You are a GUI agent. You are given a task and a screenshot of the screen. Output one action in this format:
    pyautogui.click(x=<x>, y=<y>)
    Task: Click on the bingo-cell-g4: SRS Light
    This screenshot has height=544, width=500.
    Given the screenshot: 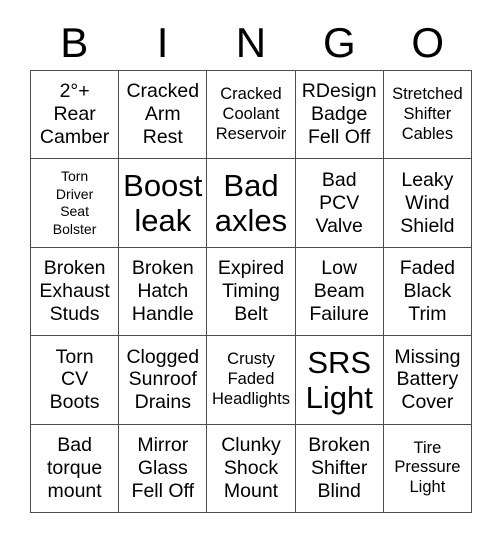 What is the action you would take?
    pyautogui.click(x=339, y=380)
    